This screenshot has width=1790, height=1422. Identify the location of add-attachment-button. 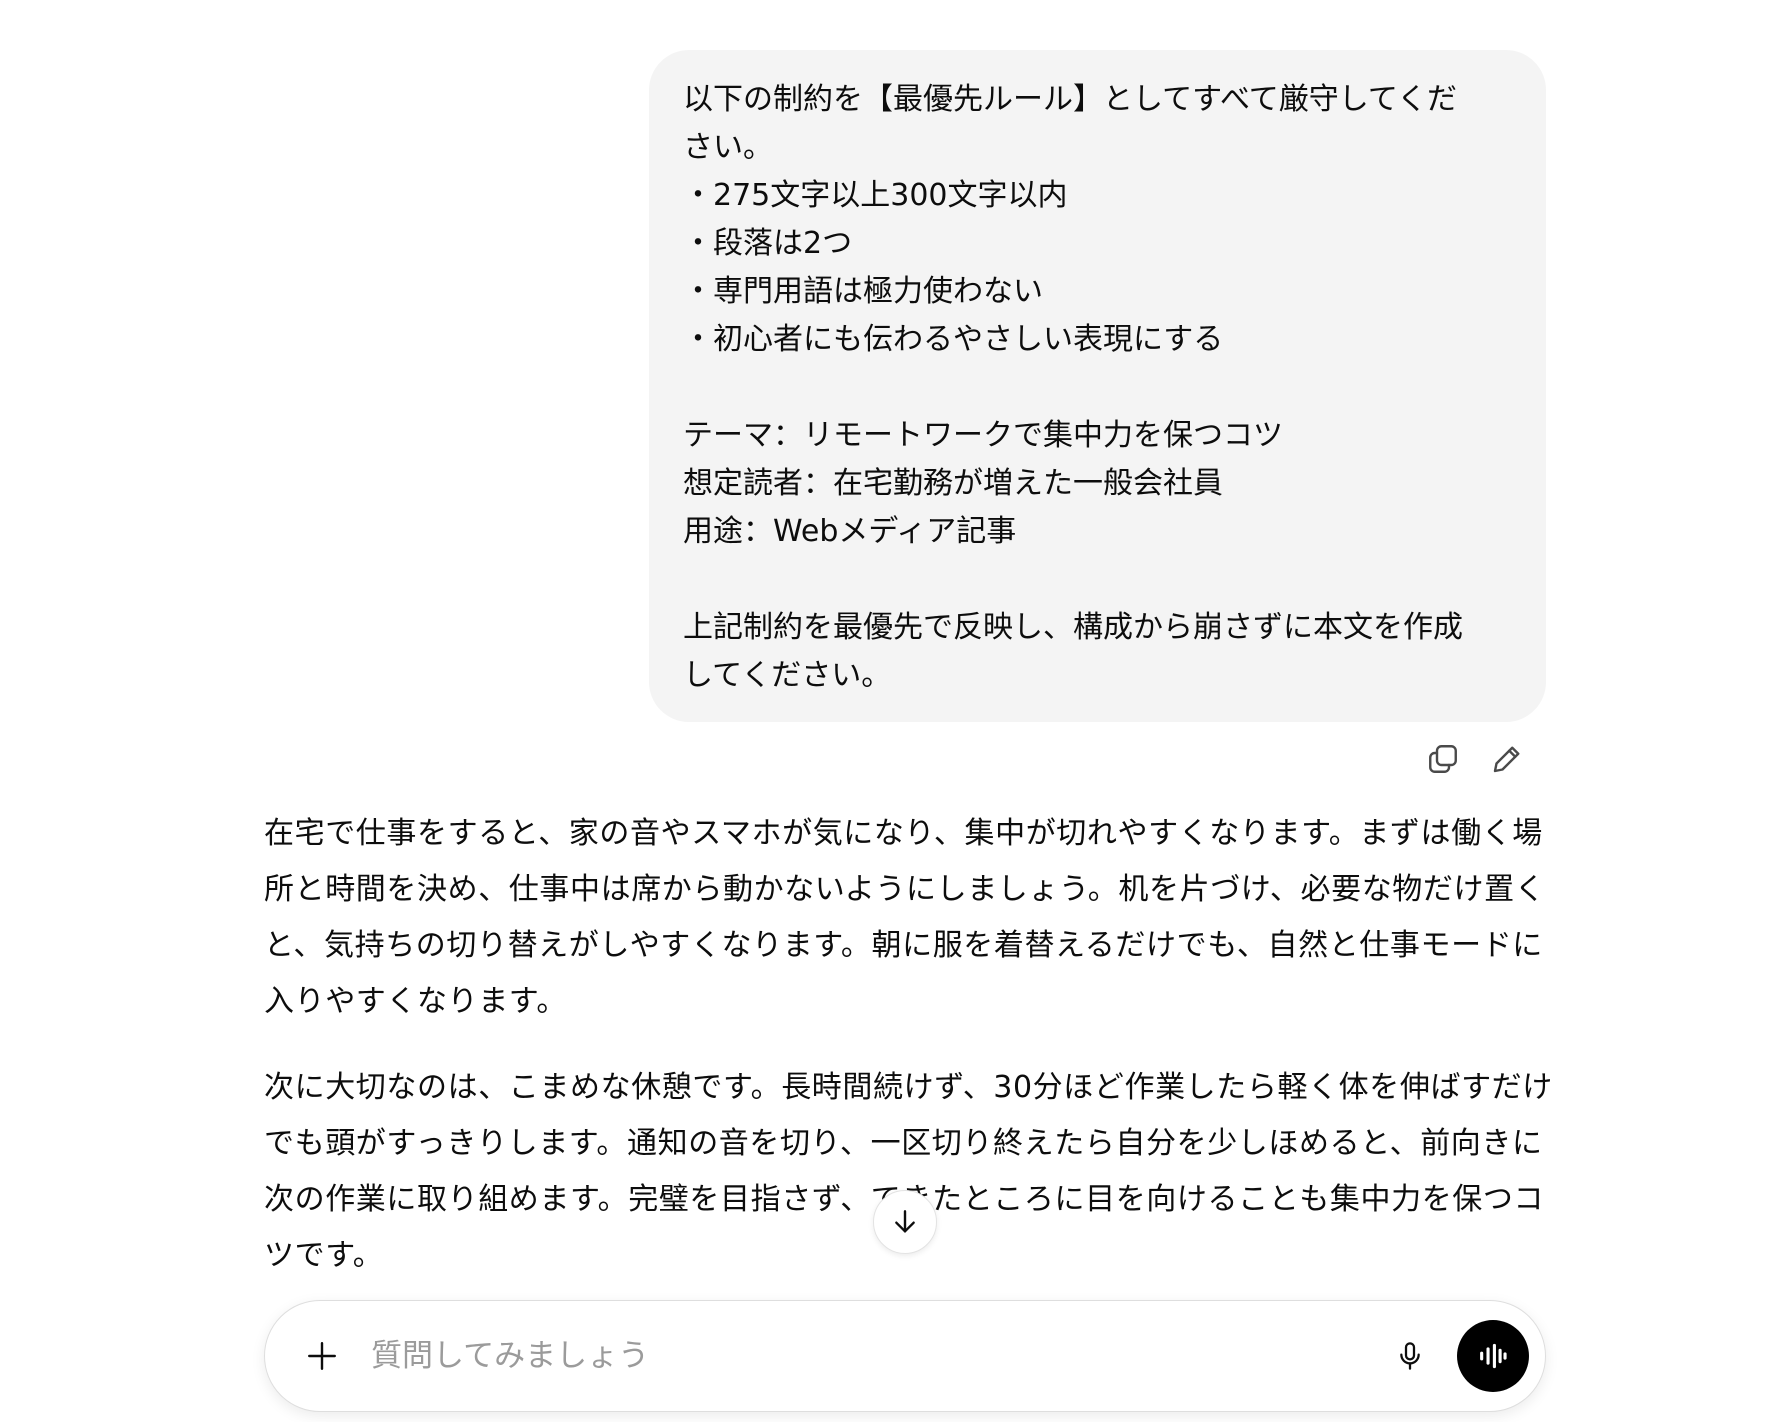
(322, 1356).